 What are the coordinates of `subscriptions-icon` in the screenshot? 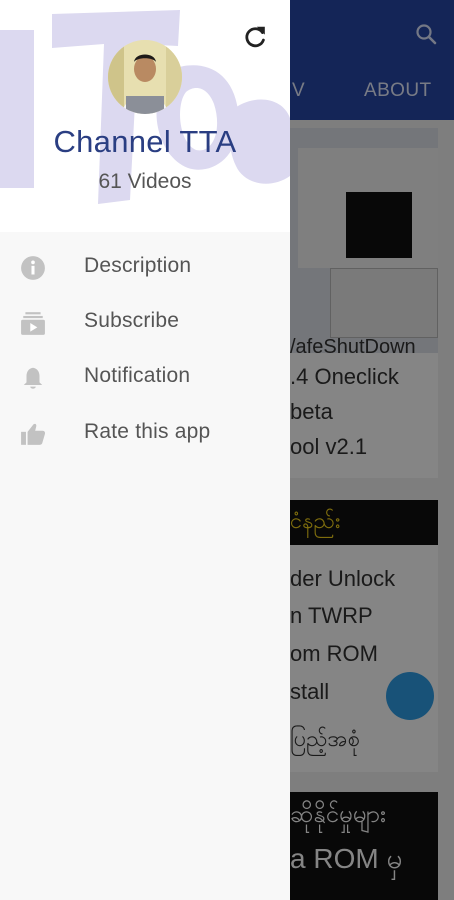 It's located at (33, 323).